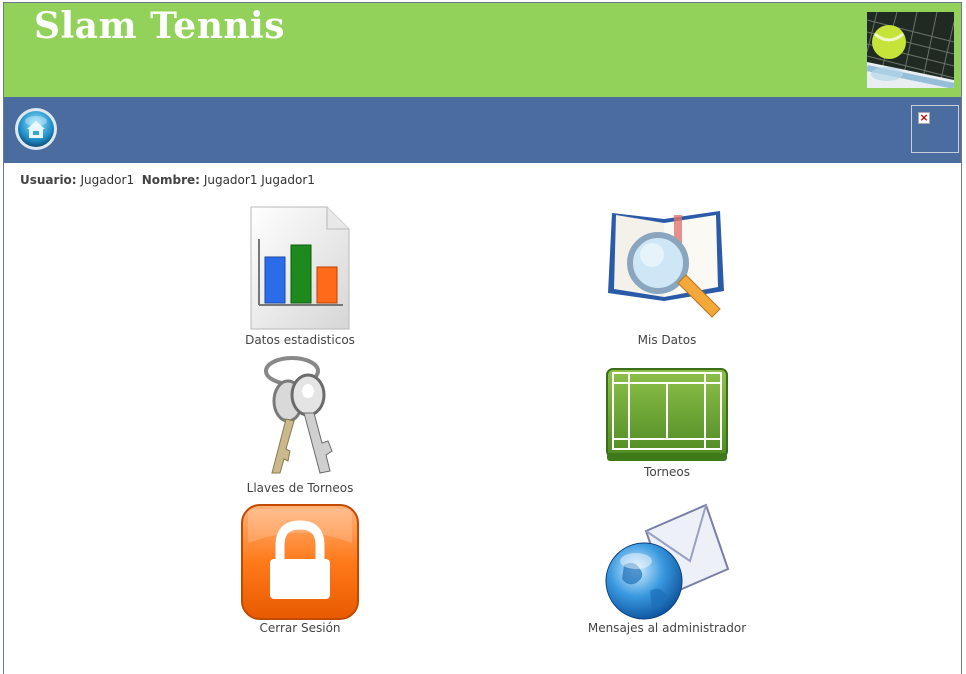 The image size is (966, 674). Describe the element at coordinates (910, 50) in the screenshot. I see `tennis-ball-net-photo` at that location.